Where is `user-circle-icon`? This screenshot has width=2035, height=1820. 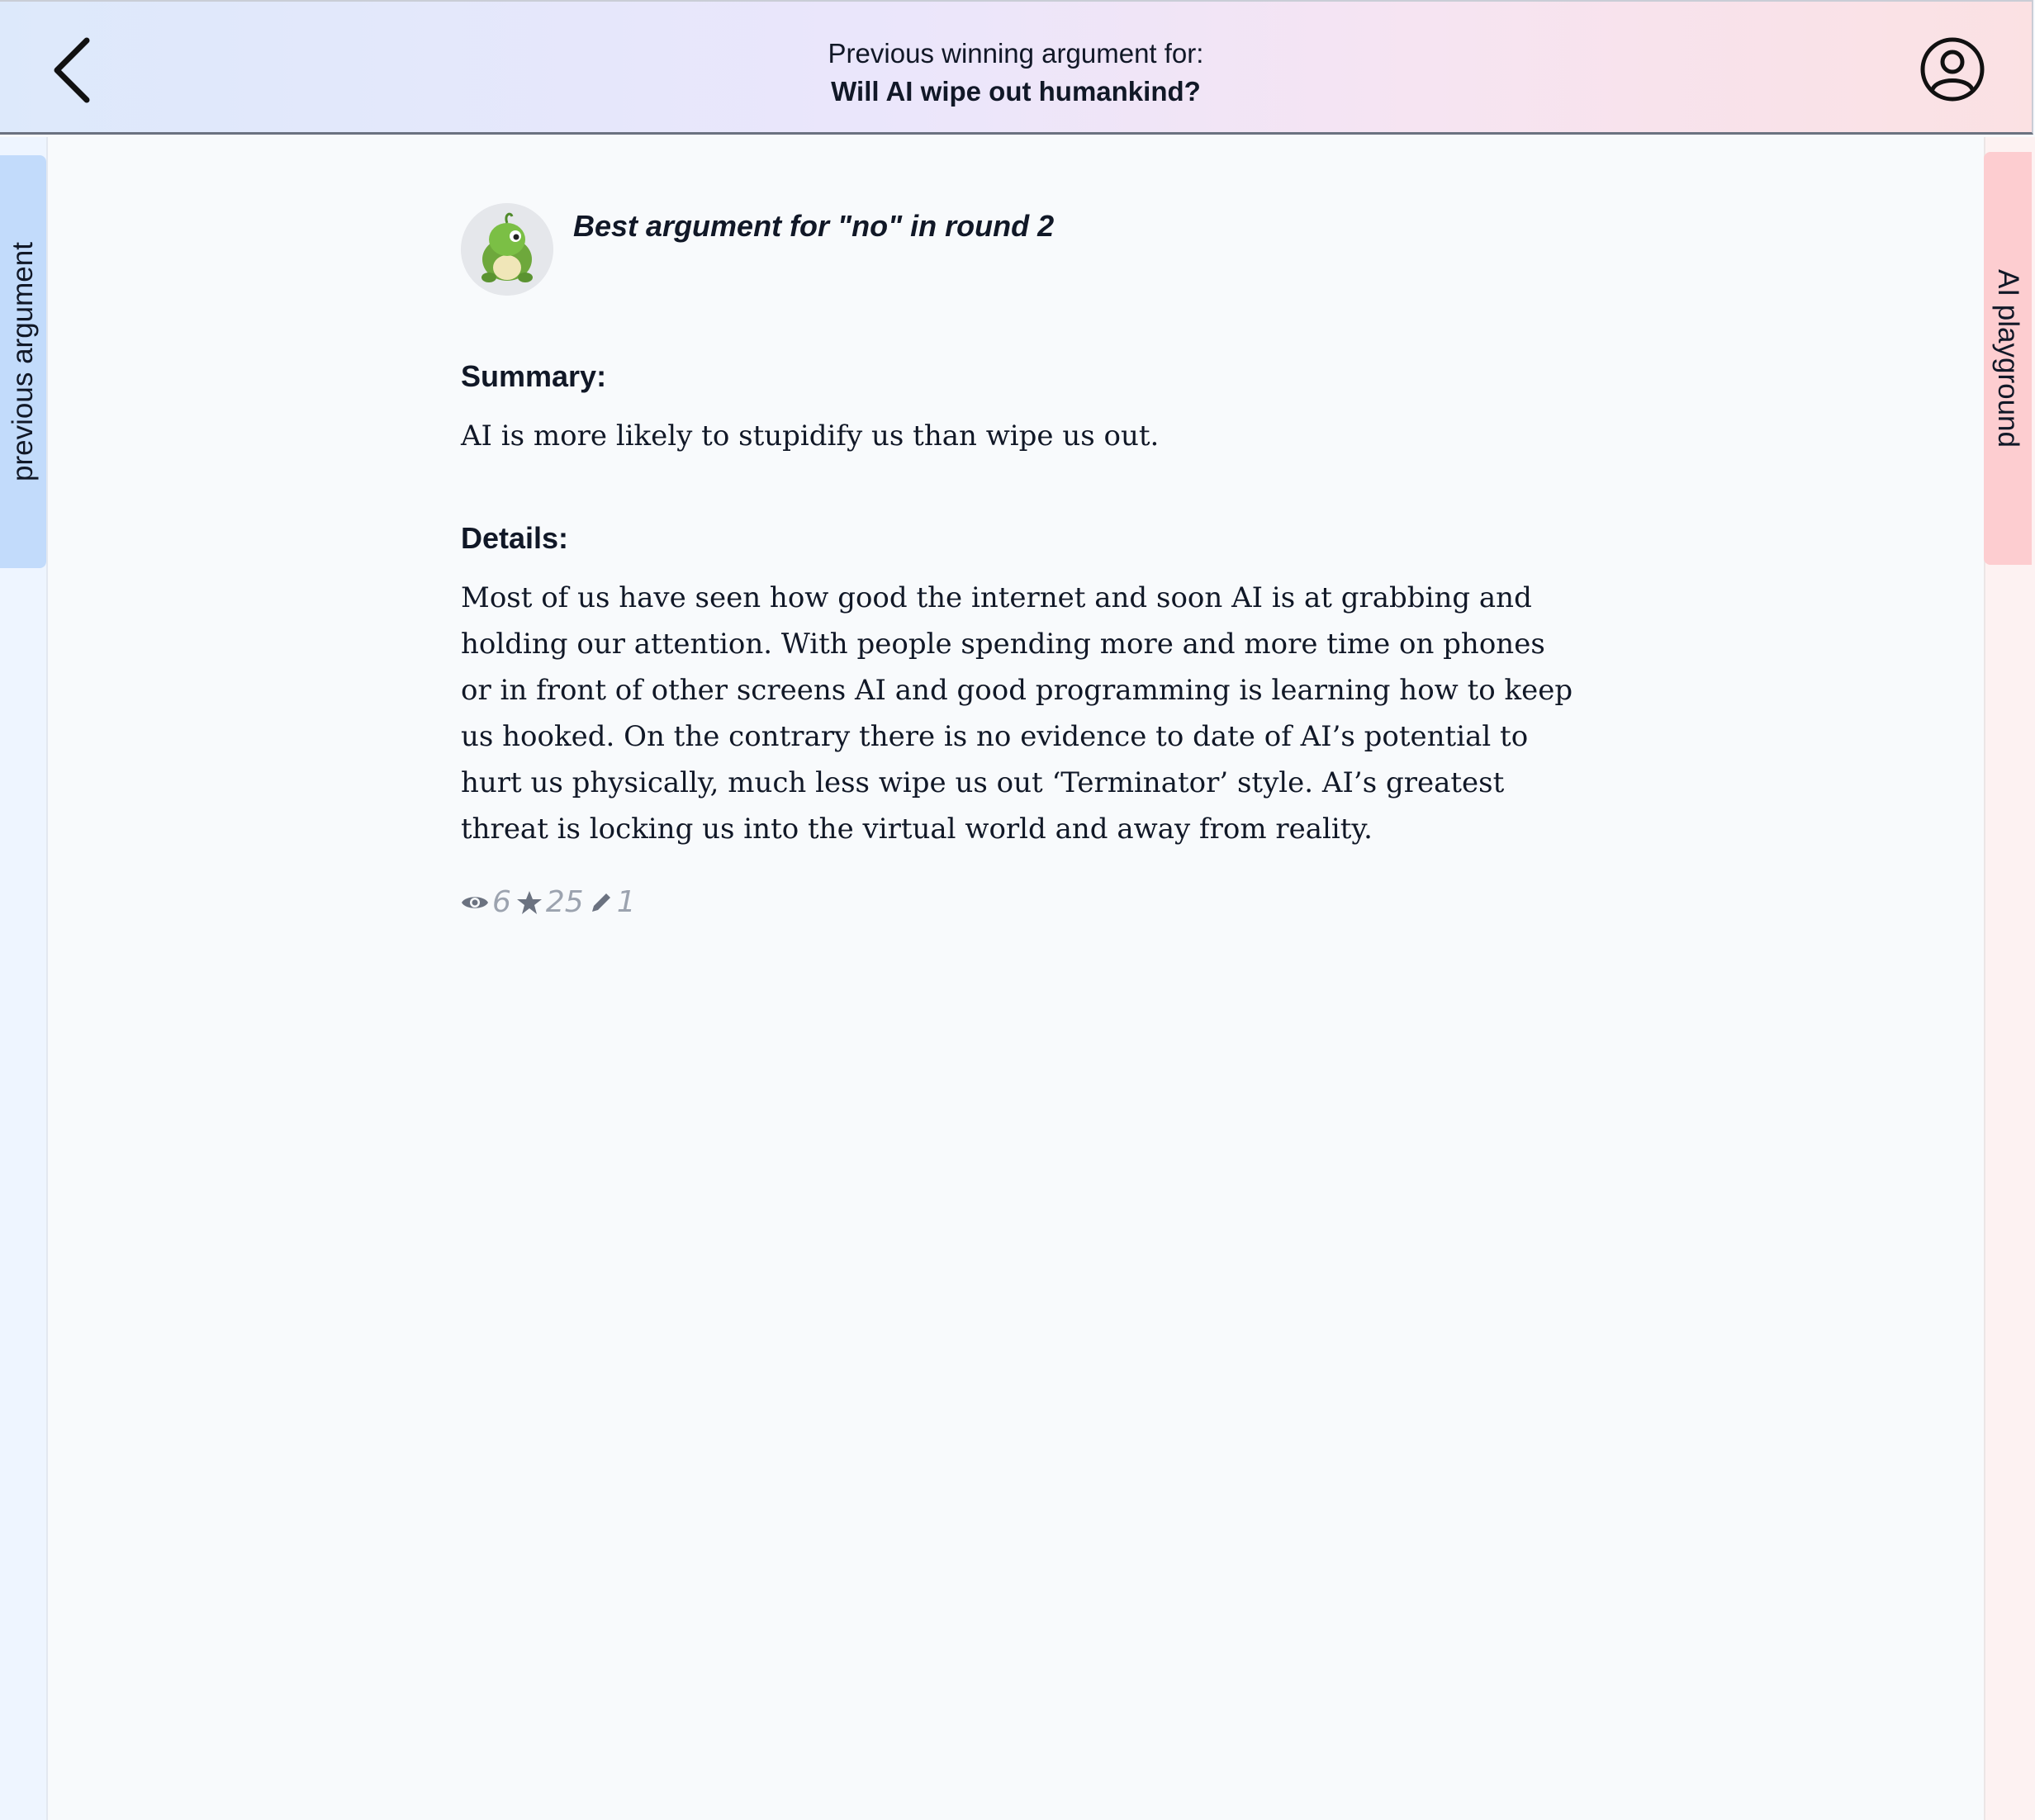 user-circle-icon is located at coordinates (1952, 69).